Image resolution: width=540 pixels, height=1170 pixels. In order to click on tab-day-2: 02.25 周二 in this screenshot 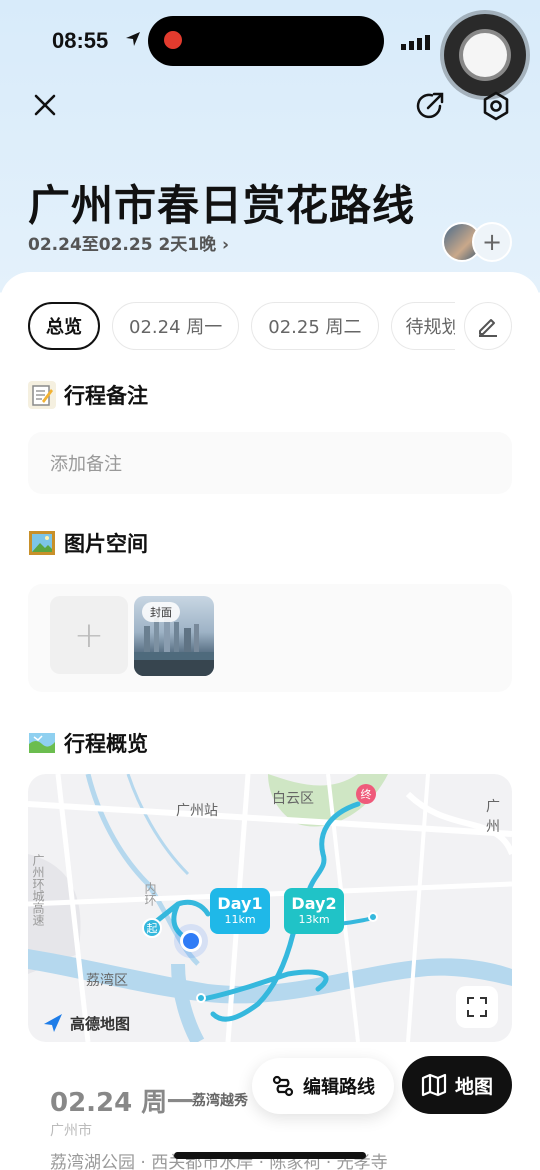, I will do `click(315, 326)`.